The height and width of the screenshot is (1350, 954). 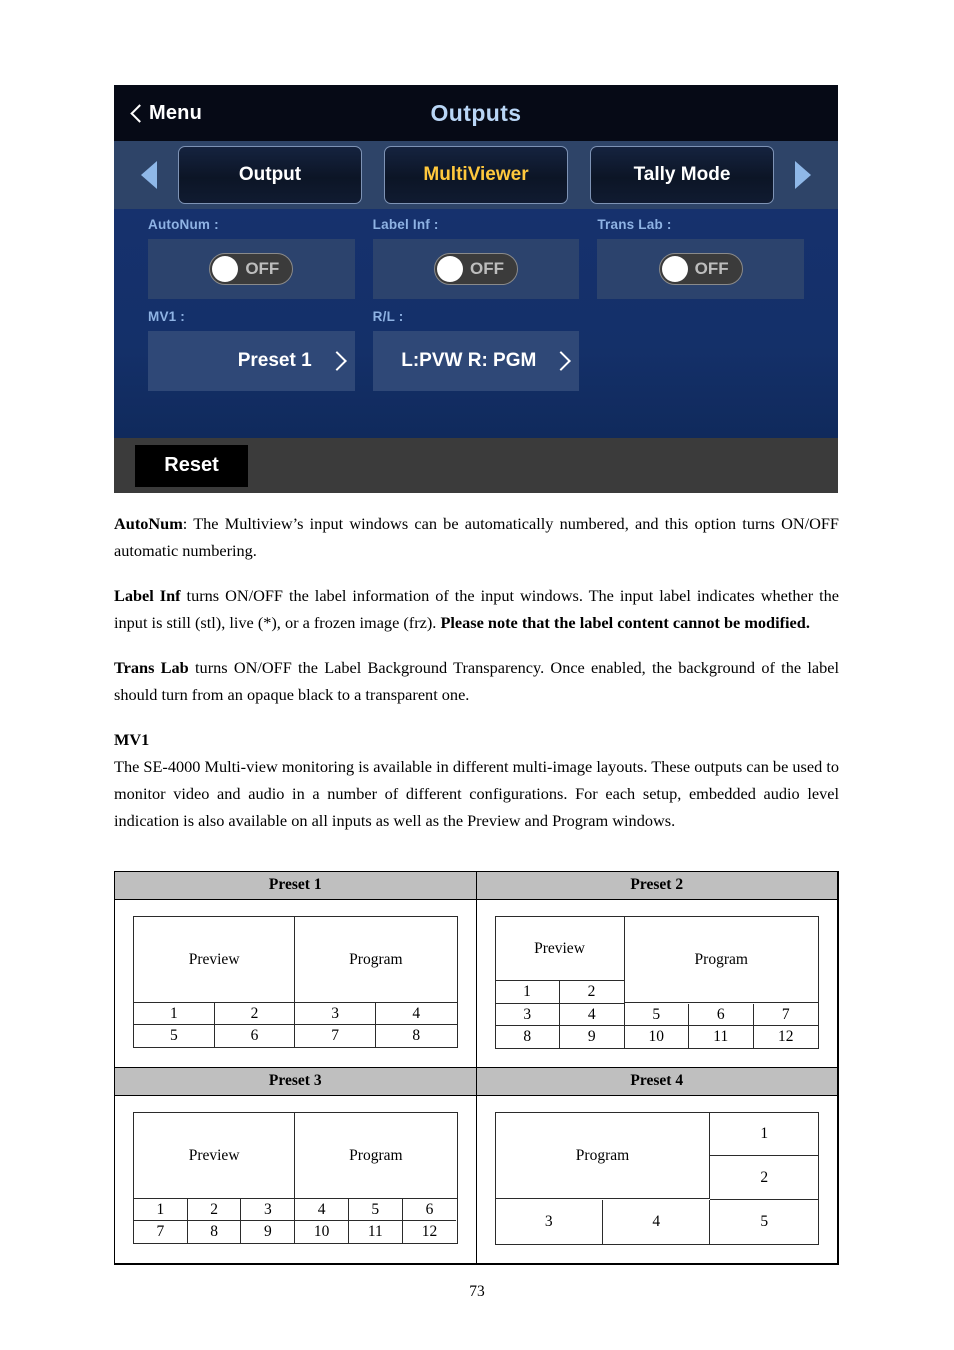 I want to click on tab-multiviewer: MultiViewer, so click(x=476, y=175).